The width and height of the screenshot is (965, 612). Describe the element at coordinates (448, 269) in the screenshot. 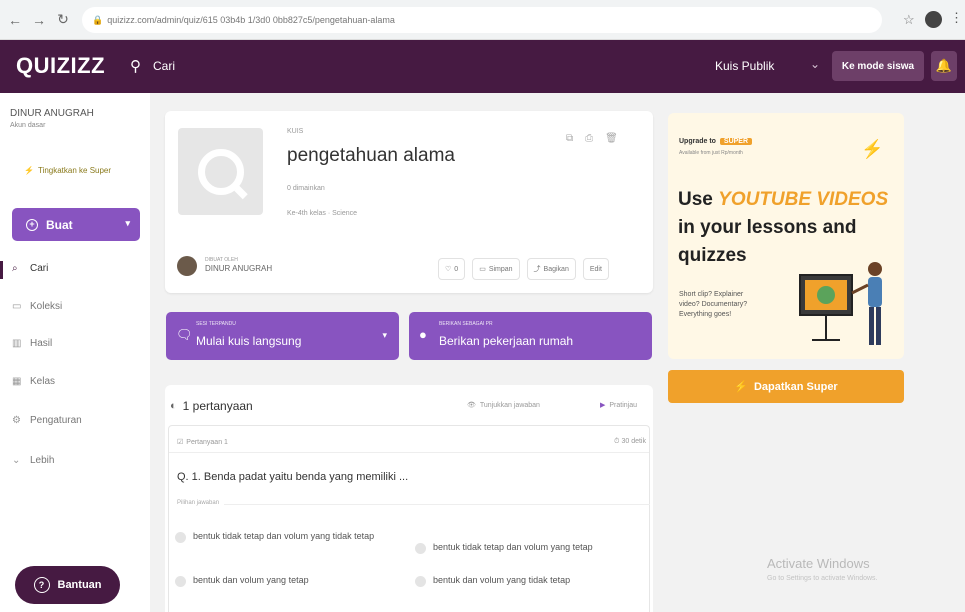

I see `heart-icon: ♡` at that location.